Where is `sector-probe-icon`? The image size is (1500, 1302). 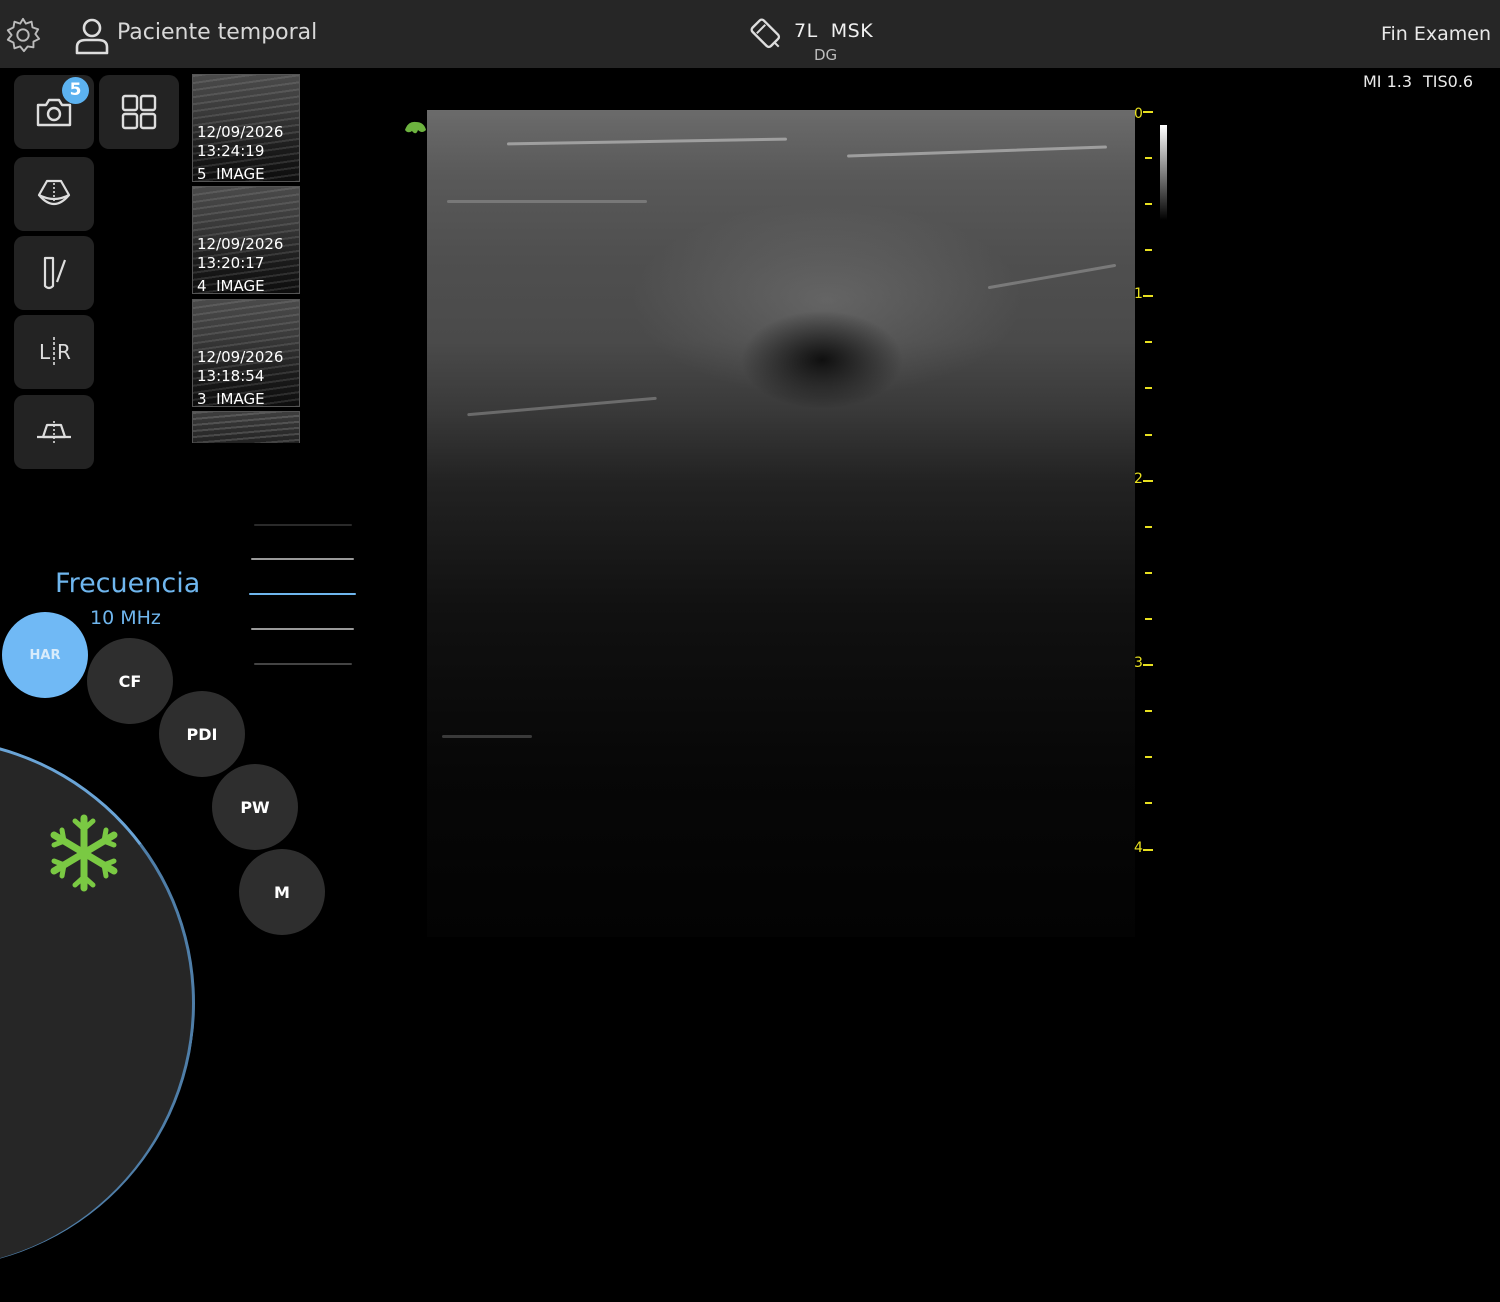 sector-probe-icon is located at coordinates (54, 193).